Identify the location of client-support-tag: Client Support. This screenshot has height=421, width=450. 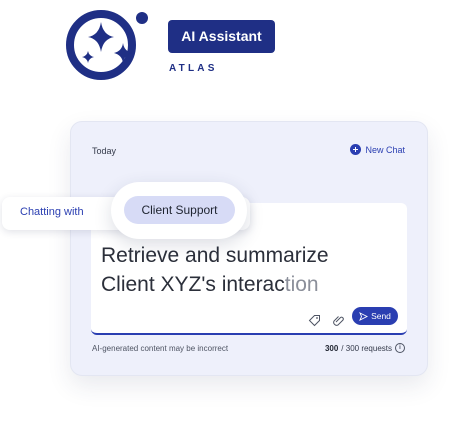
(179, 210).